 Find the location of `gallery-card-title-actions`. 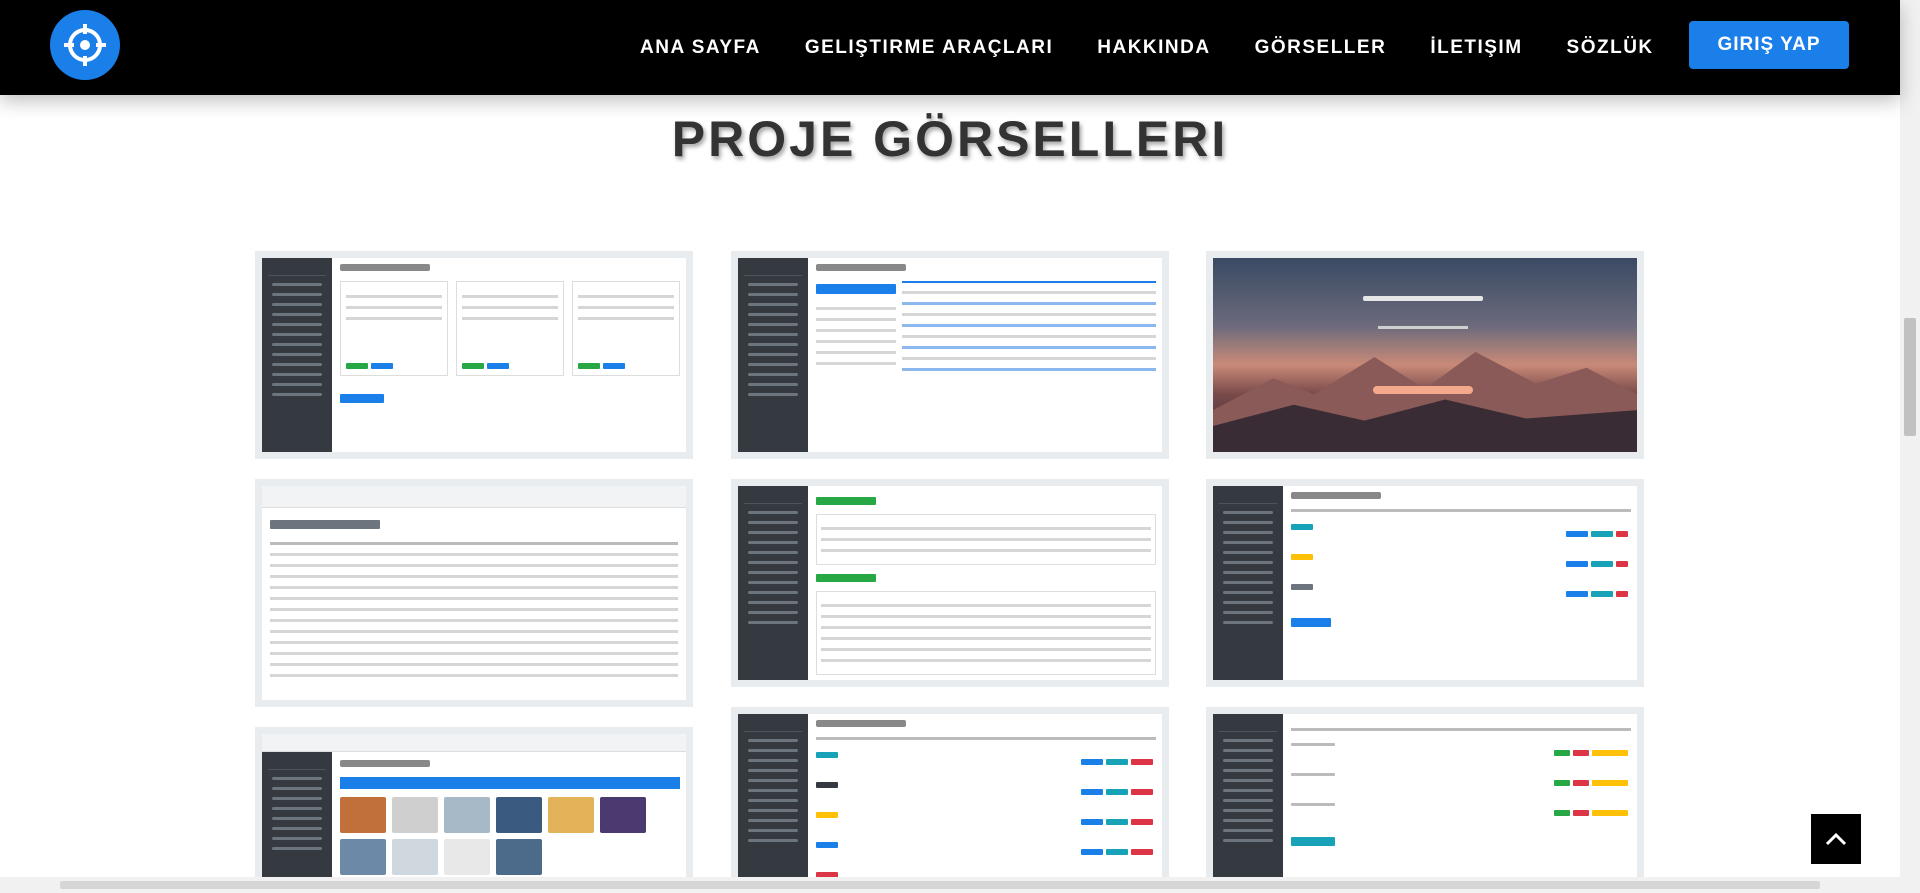

gallery-card-title-actions is located at coordinates (1425, 583).